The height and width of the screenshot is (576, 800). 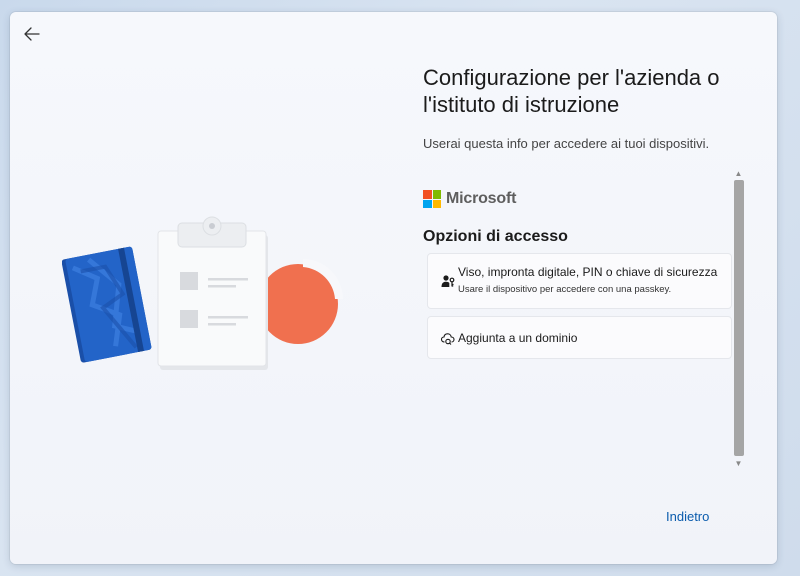 What do you see at coordinates (738, 173) in the screenshot?
I see `scroll-up-icon: ▲` at bounding box center [738, 173].